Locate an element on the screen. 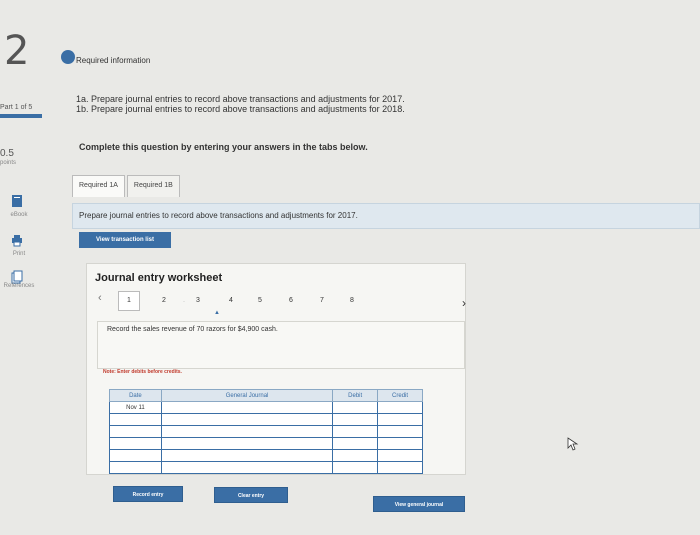  step-5: 5 is located at coordinates (260, 300).